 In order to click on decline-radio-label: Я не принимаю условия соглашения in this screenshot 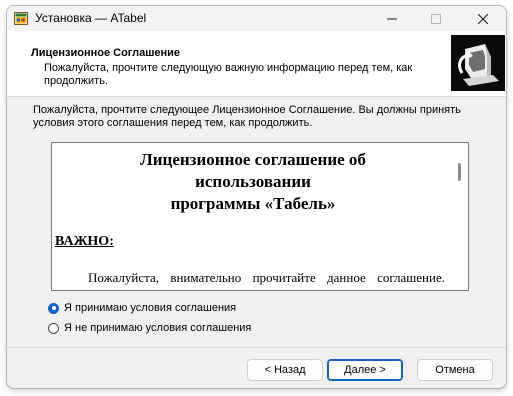, I will do `click(157, 328)`.